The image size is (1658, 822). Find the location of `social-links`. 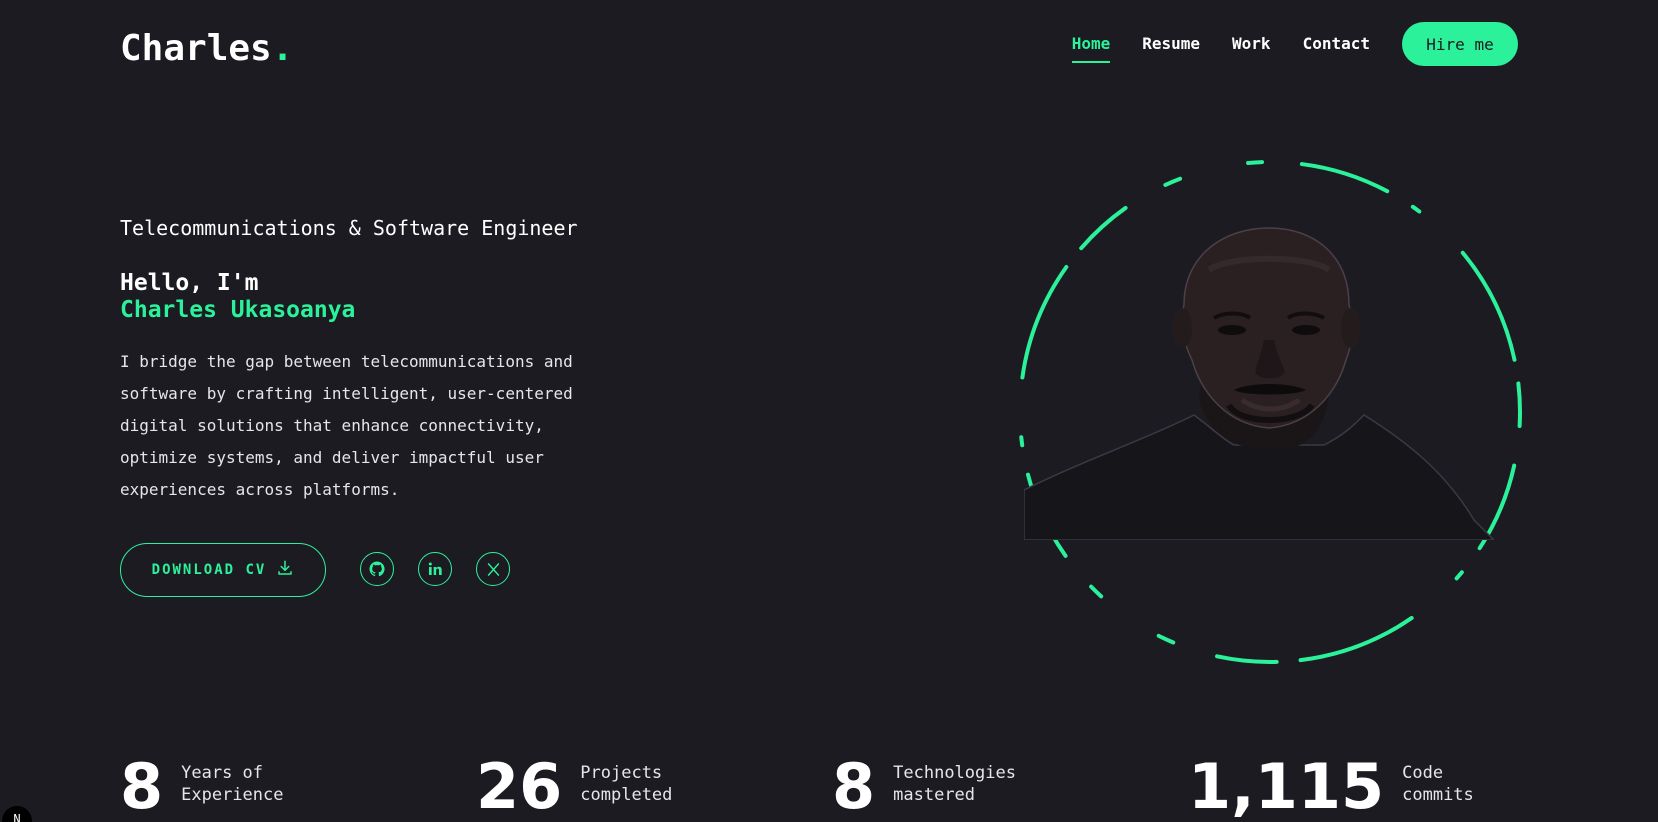

social-links is located at coordinates (435, 569).